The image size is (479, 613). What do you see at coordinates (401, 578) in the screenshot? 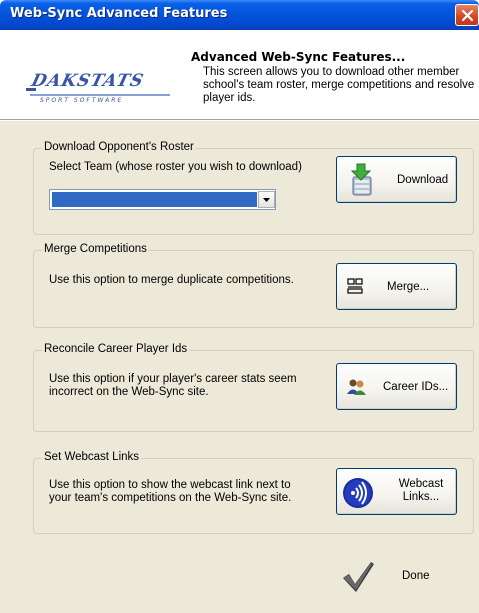
I see `done-button: Done` at bounding box center [401, 578].